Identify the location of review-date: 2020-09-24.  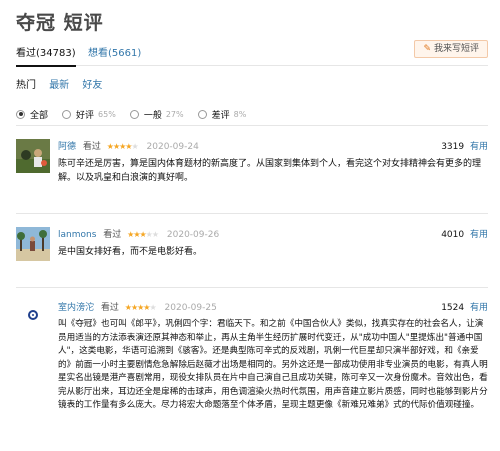
(172, 147).